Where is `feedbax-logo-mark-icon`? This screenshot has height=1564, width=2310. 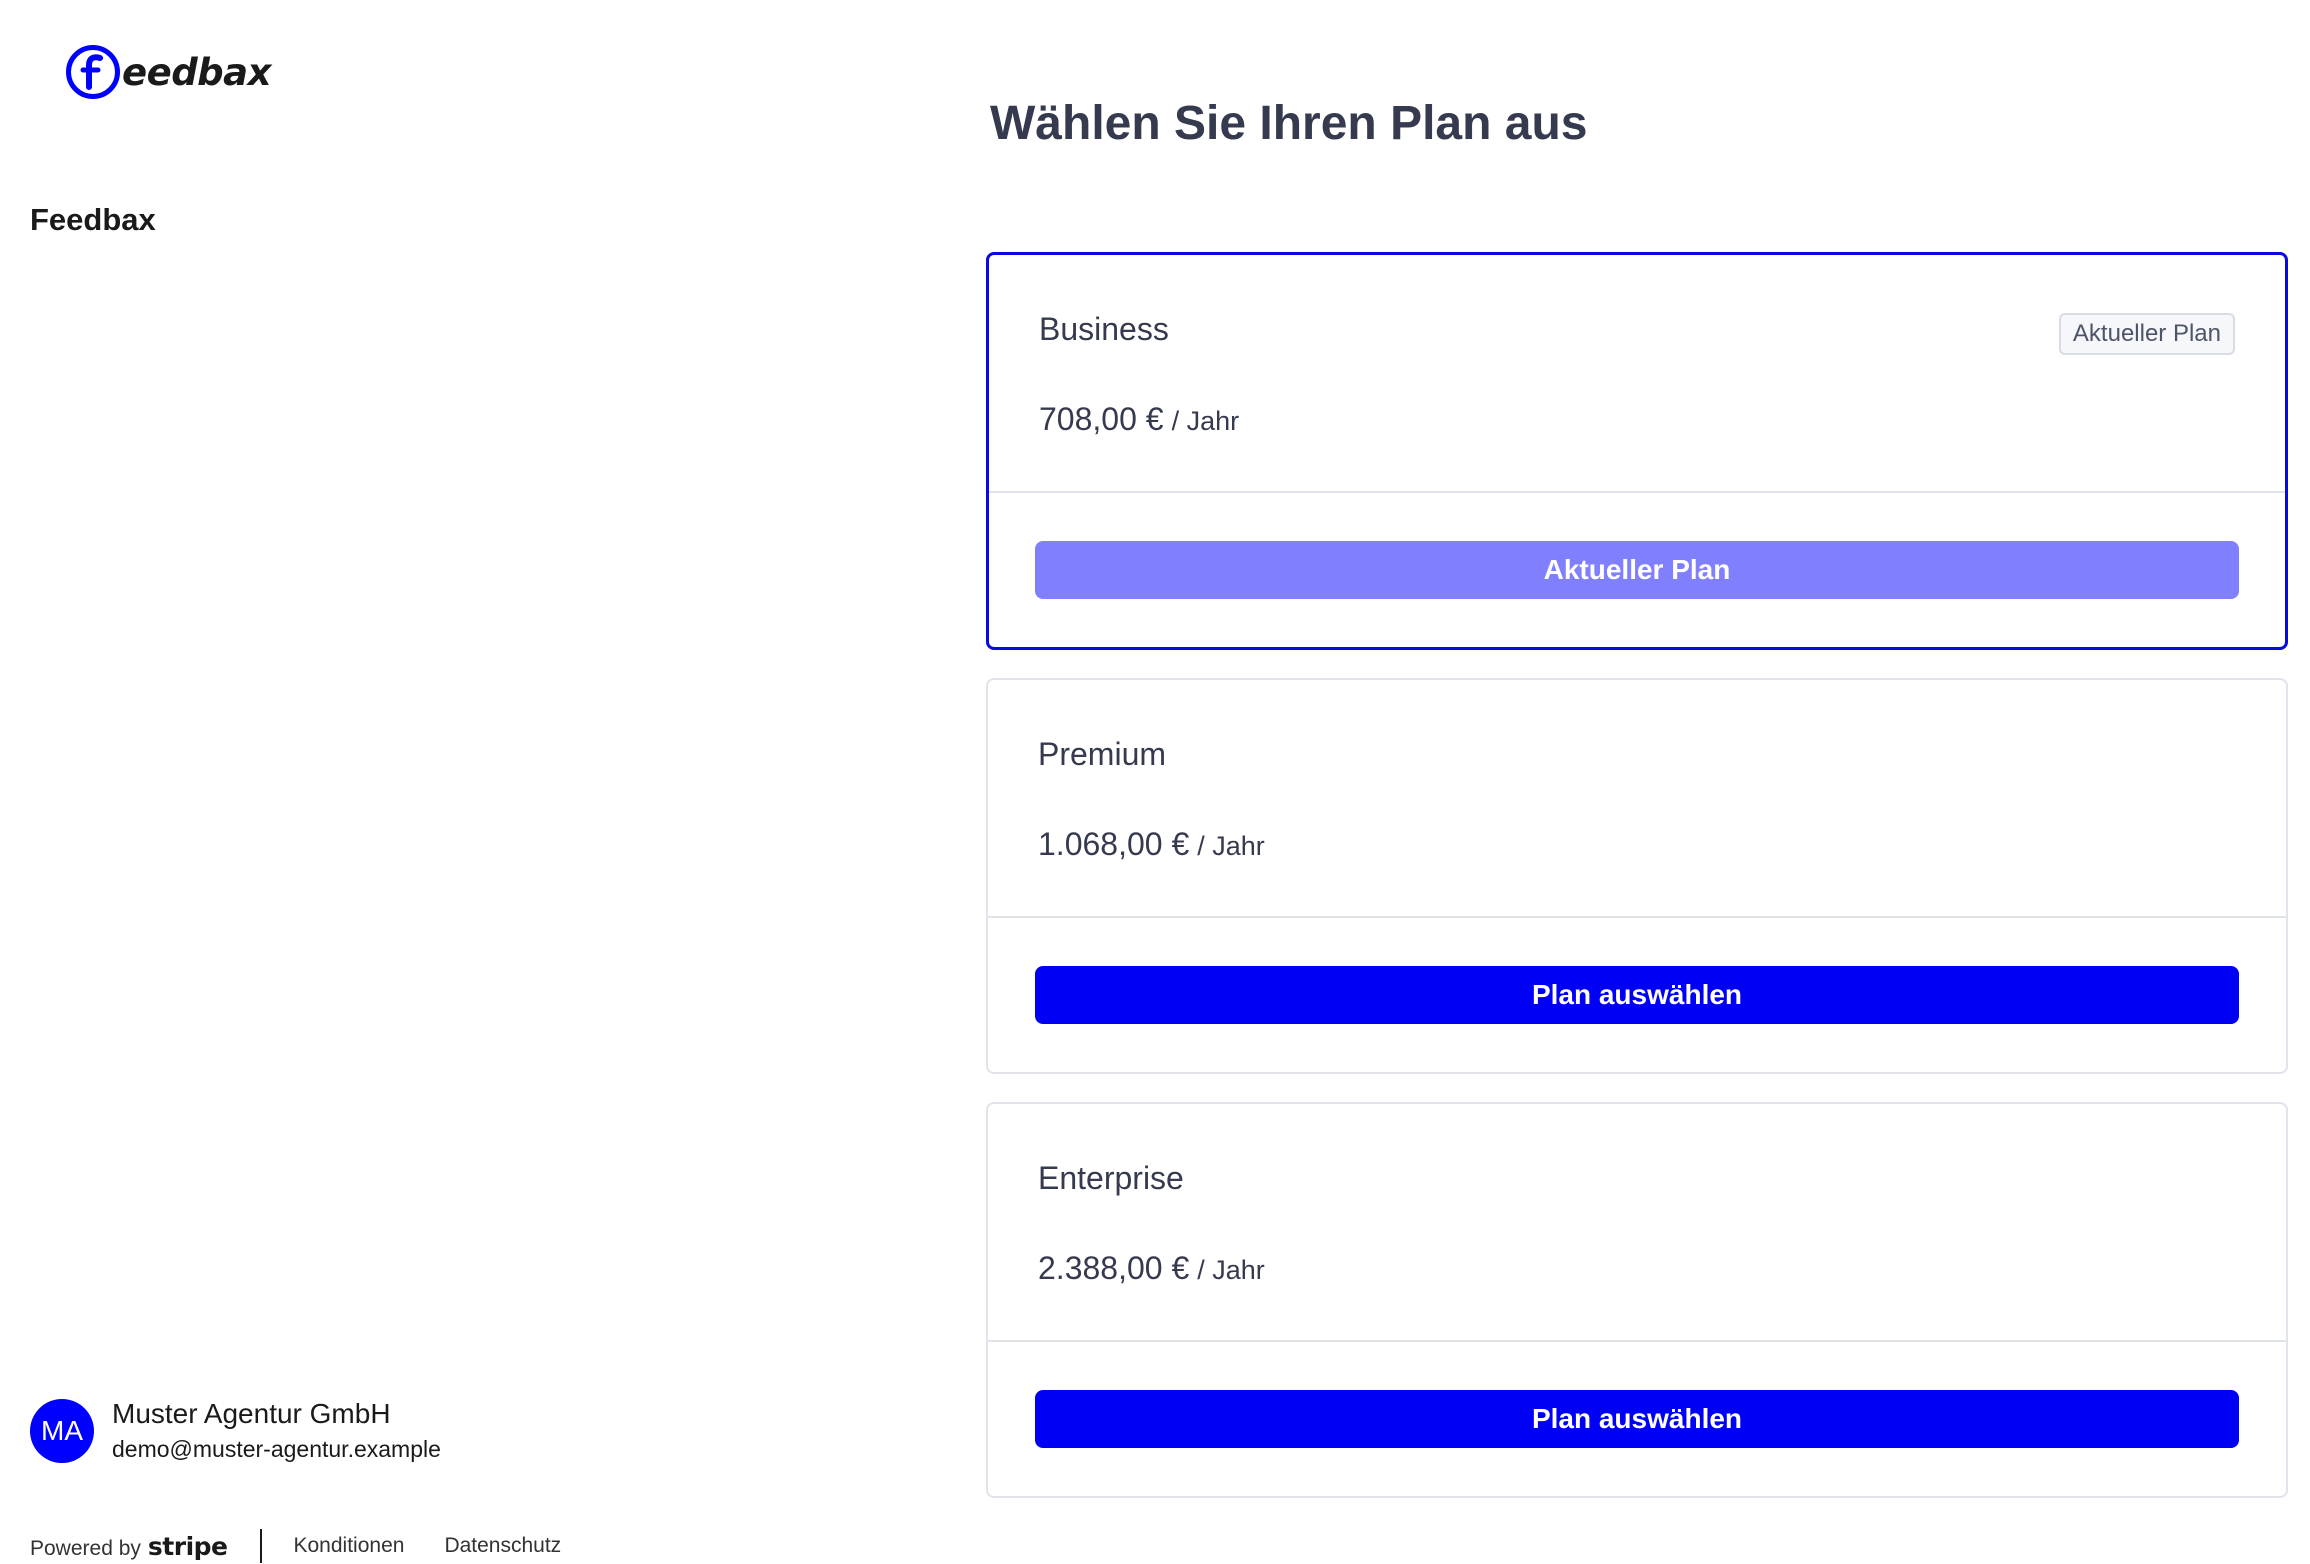
feedbax-logo-mark-icon is located at coordinates (93, 72).